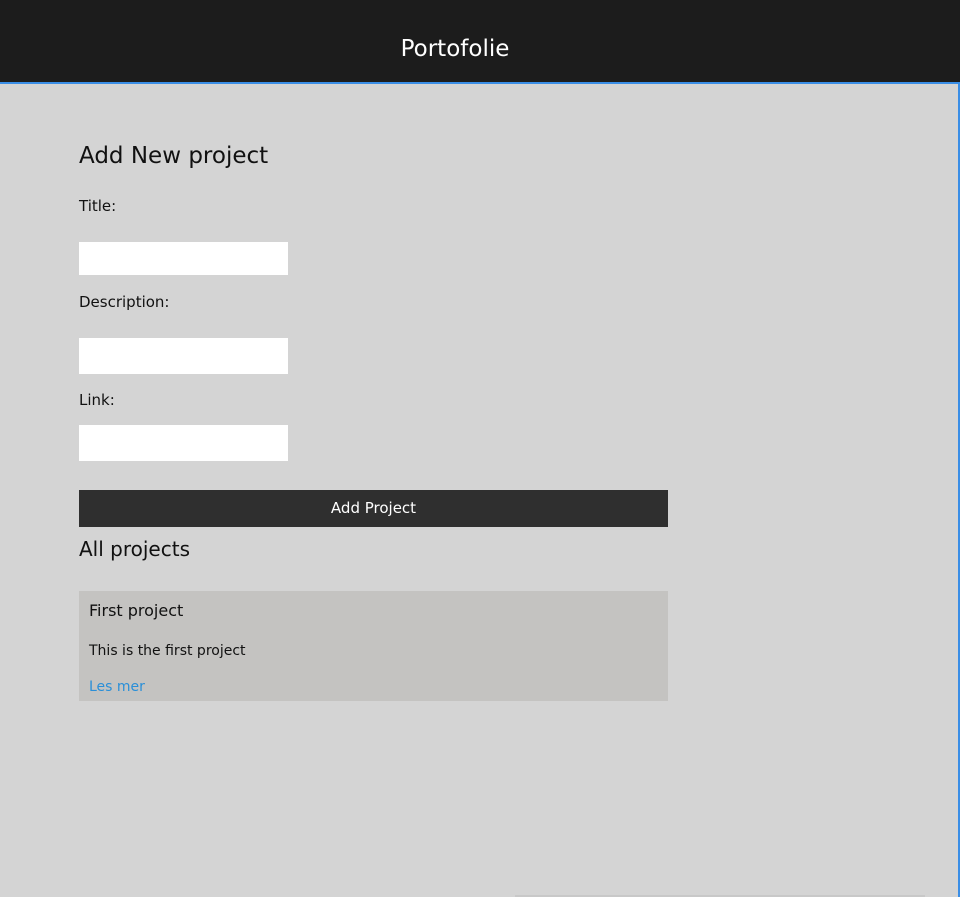  I want to click on title-input, so click(183, 258).